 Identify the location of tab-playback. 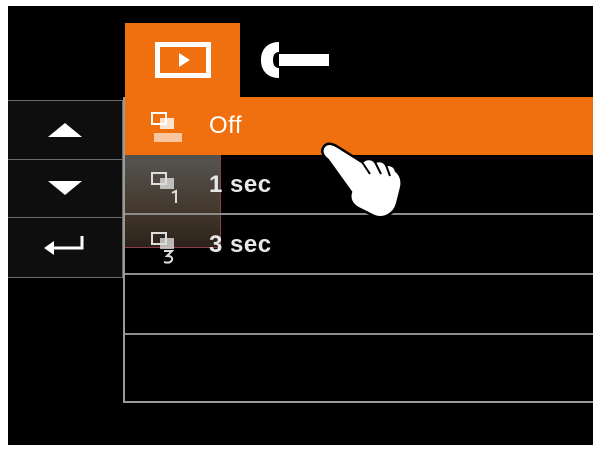
(182, 60).